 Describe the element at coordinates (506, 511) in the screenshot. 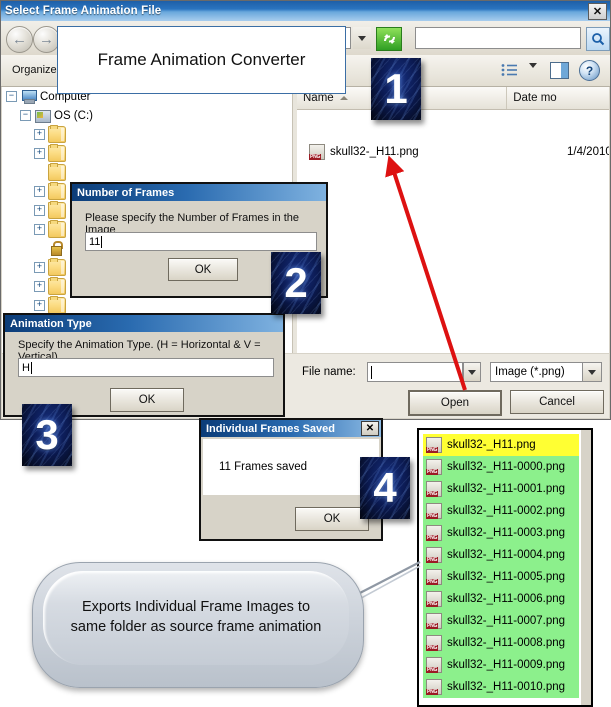

I see `exported-file-name: skull32-_H11-0002.png` at that location.